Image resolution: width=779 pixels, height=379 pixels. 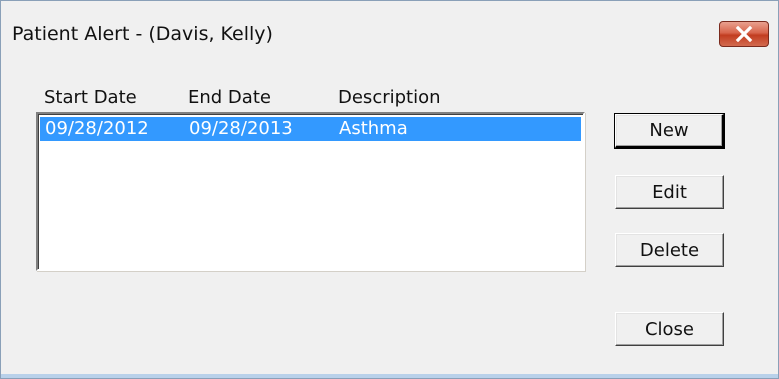 I want to click on row-description: Asthma, so click(x=373, y=128).